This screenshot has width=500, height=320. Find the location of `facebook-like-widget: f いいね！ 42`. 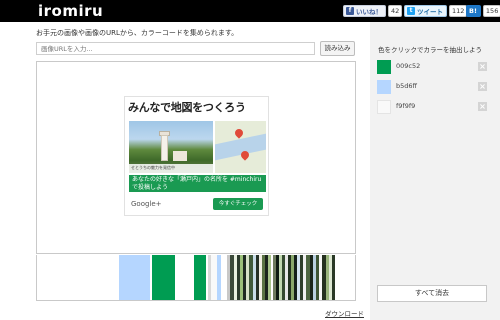

facebook-like-widget: f いいね！ 42 is located at coordinates (373, 11).